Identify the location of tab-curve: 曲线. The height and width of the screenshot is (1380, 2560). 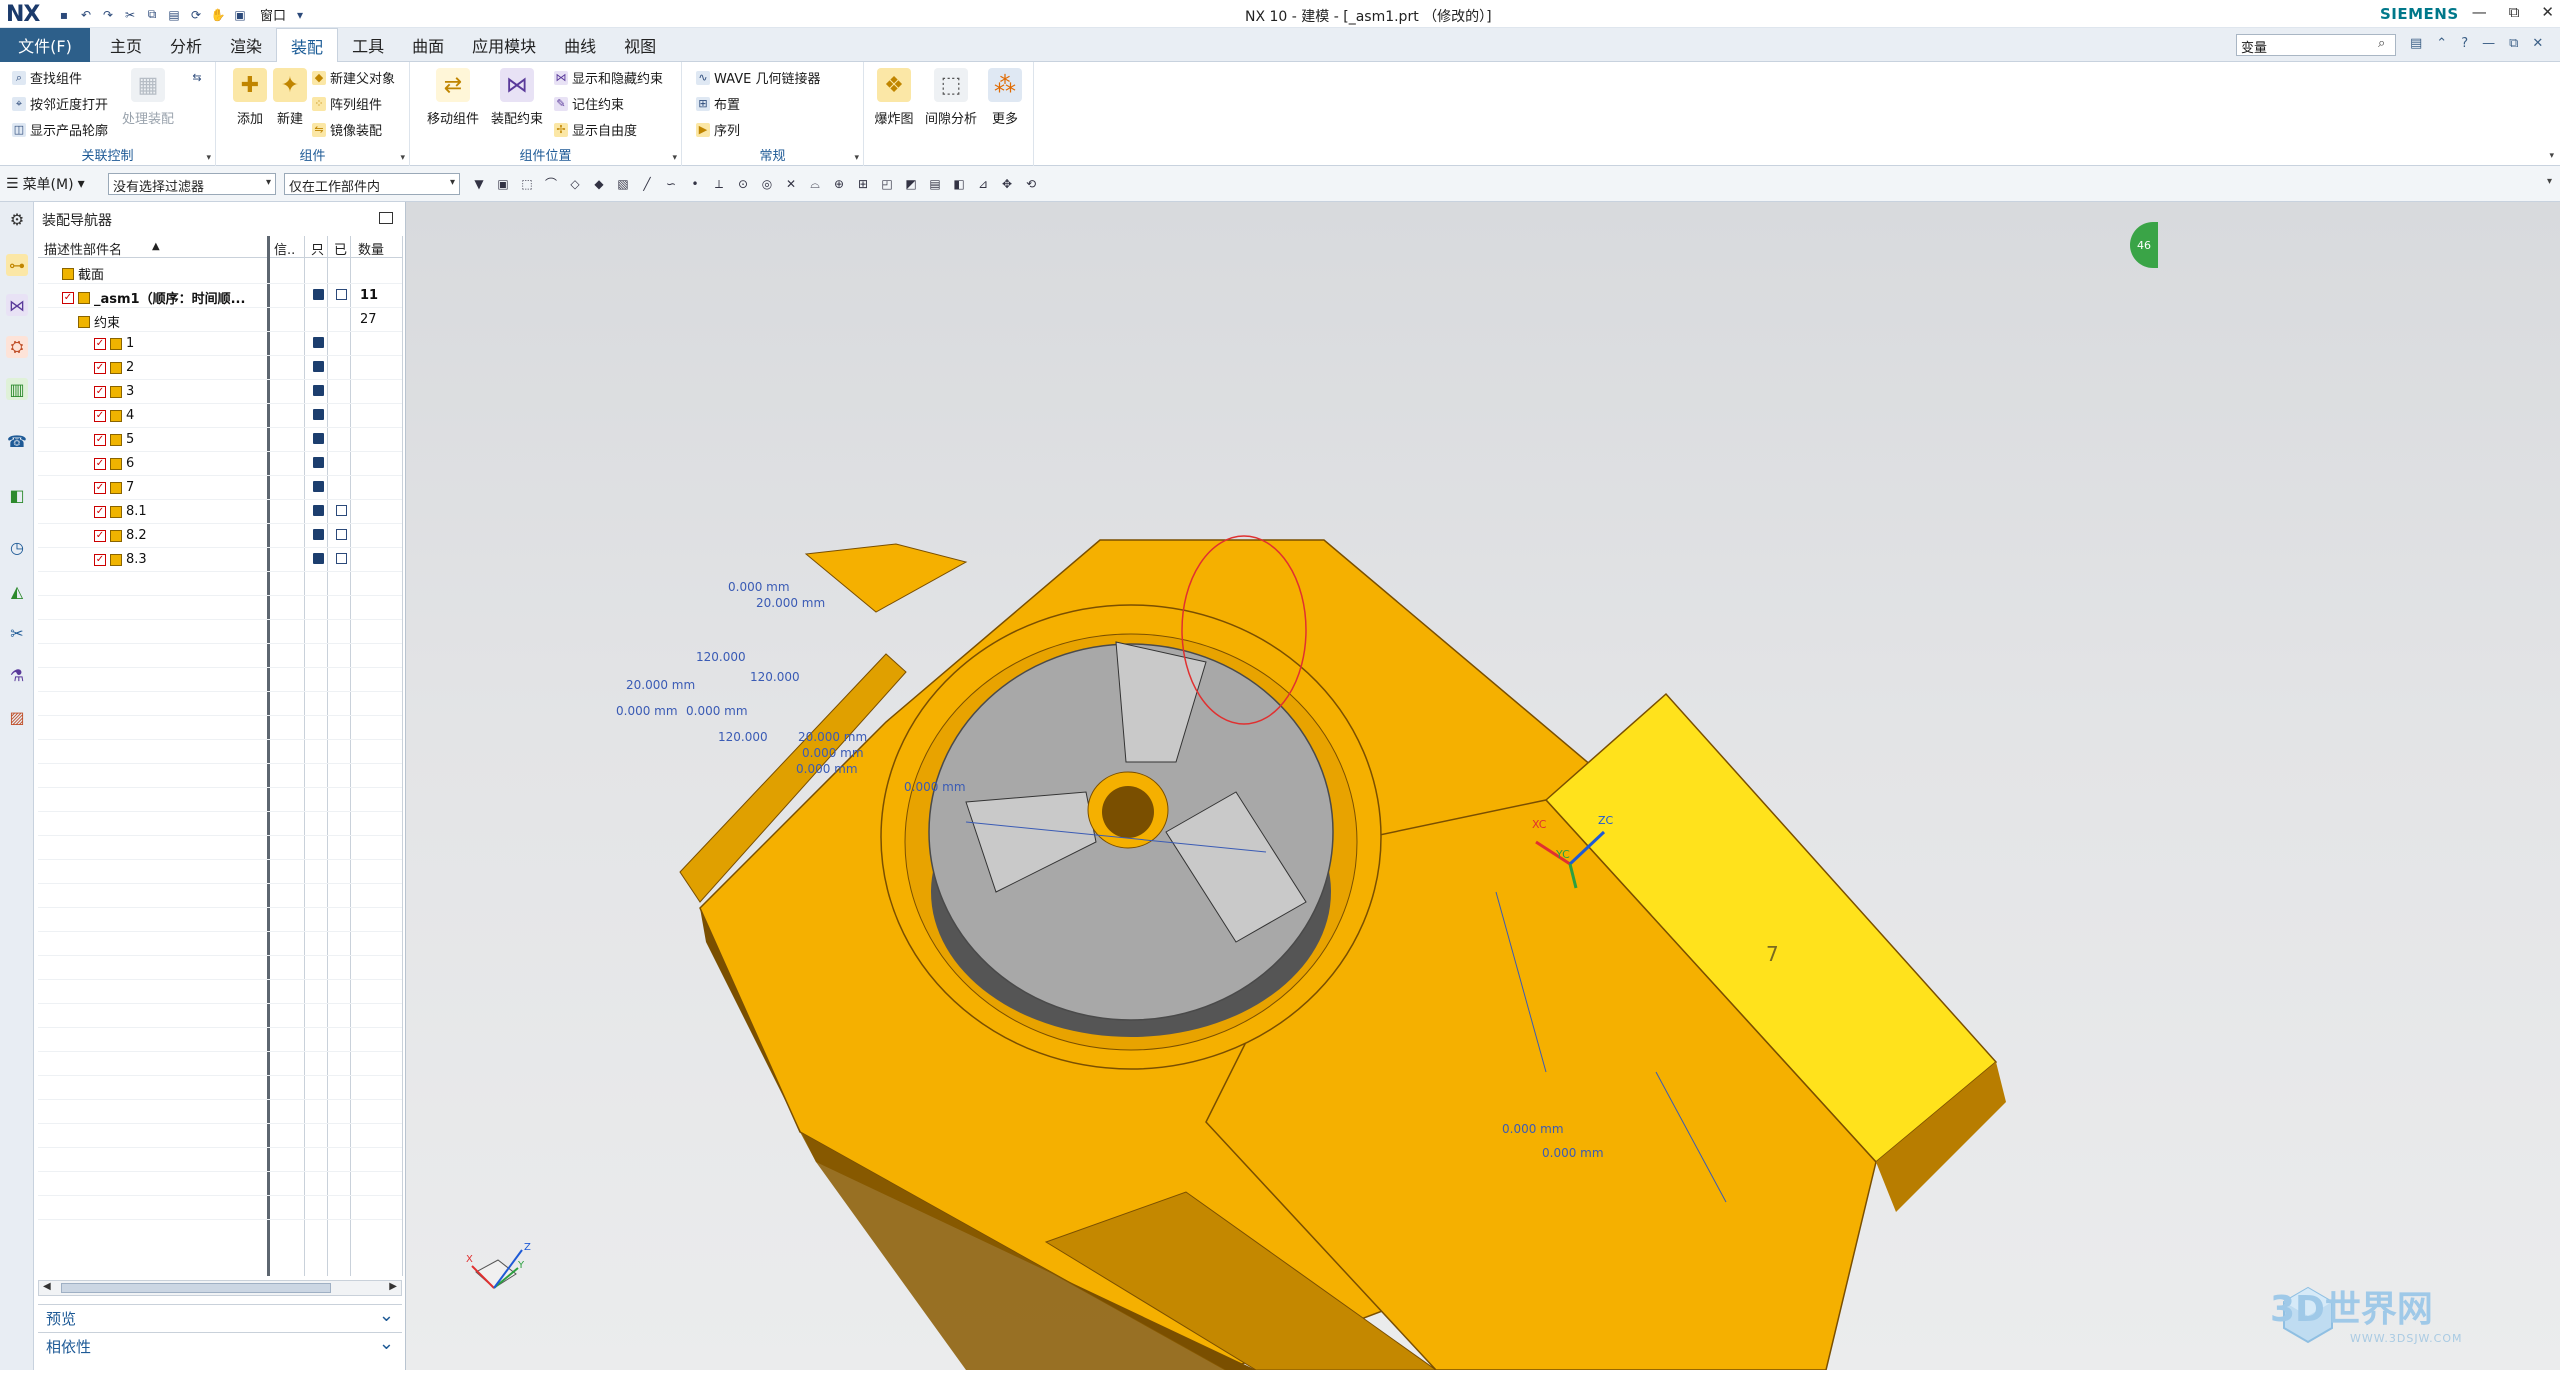
(580, 45).